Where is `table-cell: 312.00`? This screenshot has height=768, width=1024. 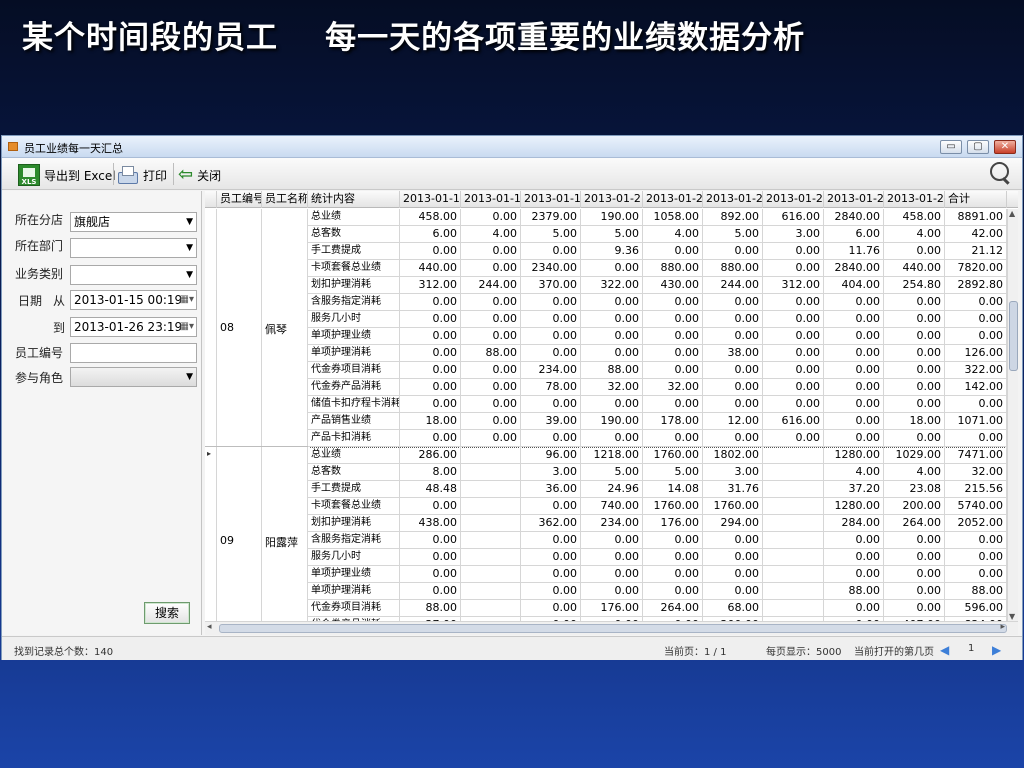
table-cell: 312.00 is located at coordinates (793, 285).